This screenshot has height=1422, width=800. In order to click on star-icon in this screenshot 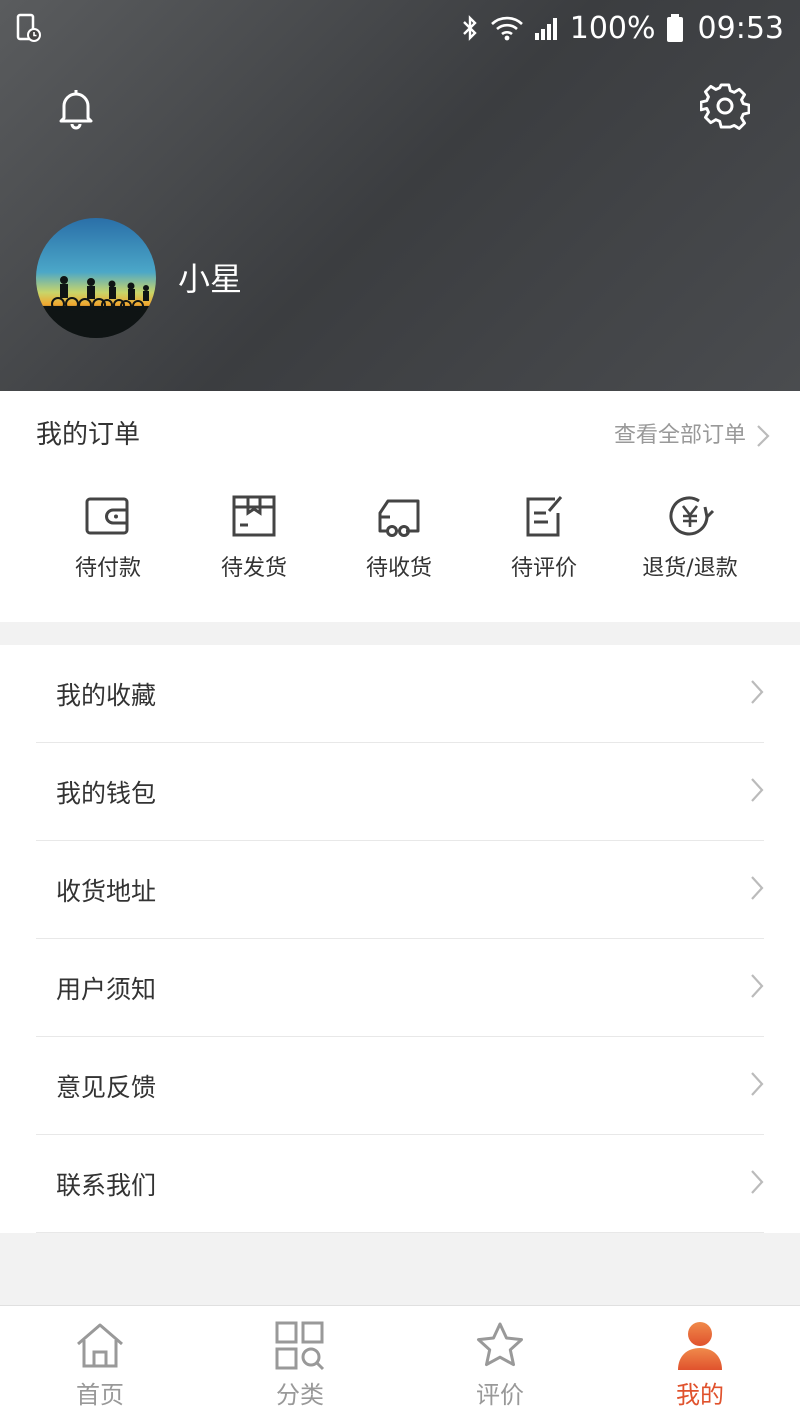, I will do `click(500, 1344)`.